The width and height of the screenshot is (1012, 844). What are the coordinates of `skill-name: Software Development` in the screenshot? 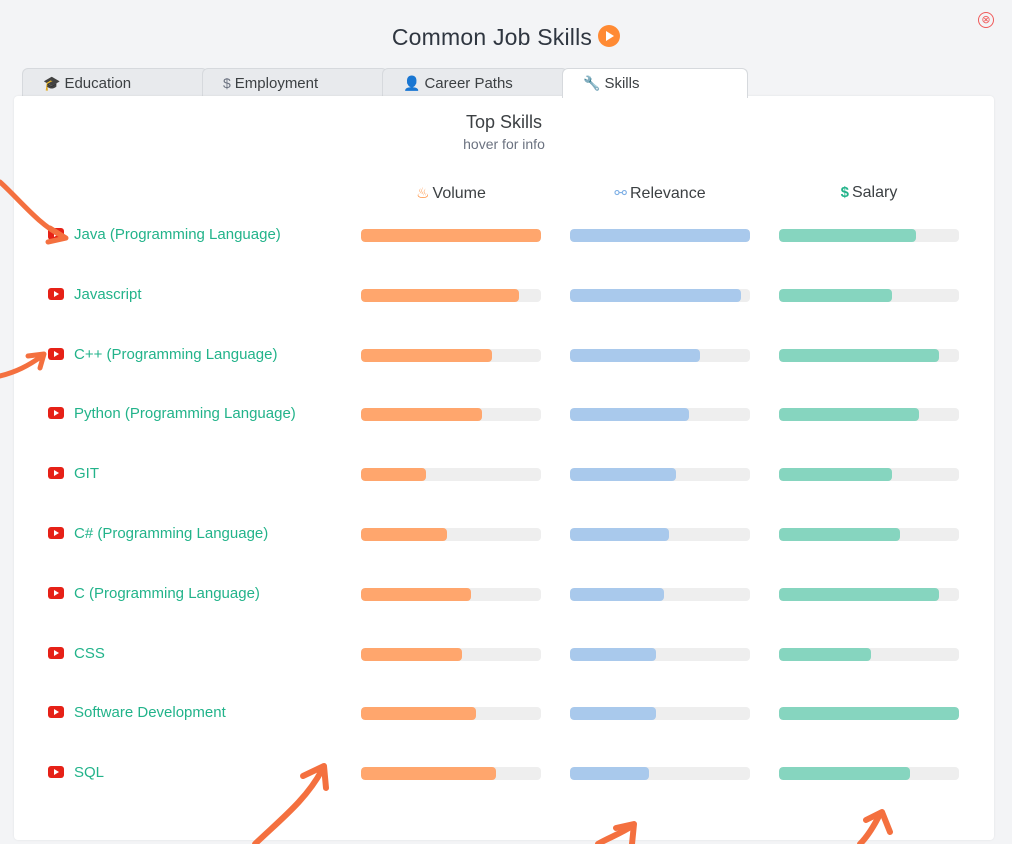 It's located at (150, 713).